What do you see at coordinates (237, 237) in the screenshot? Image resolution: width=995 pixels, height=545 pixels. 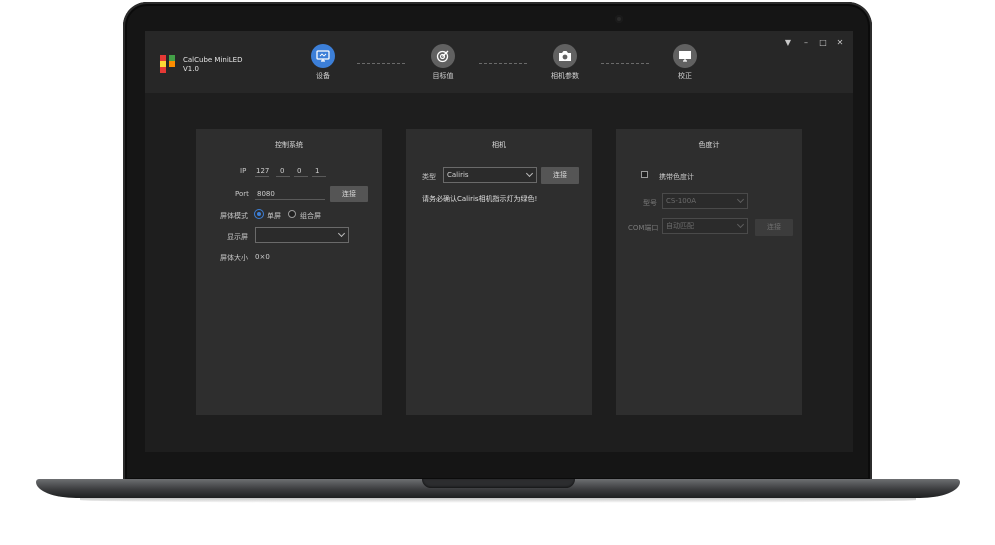 I see `display-label: 显示屏` at bounding box center [237, 237].